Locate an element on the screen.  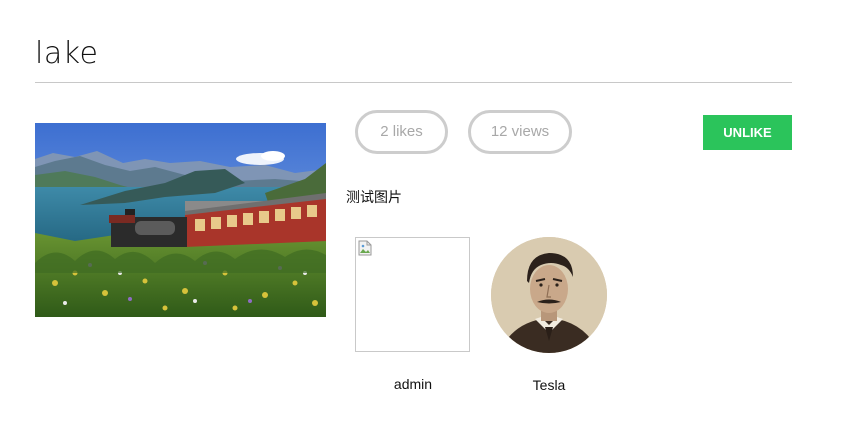
liker-name: admin is located at coordinates (413, 384).